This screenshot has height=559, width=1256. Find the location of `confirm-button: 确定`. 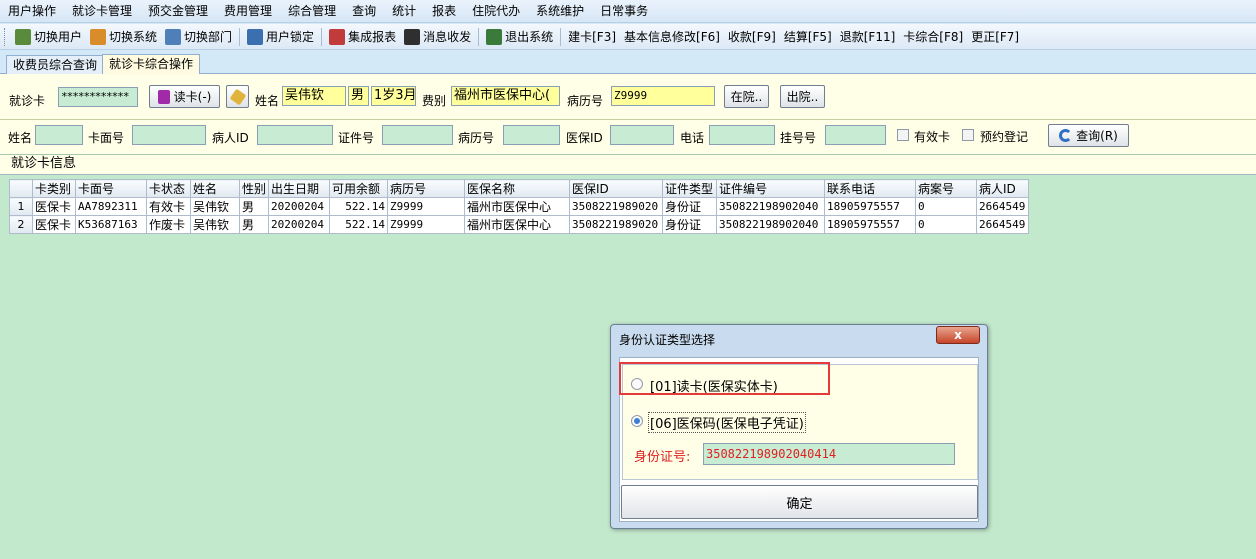

confirm-button: 确定 is located at coordinates (799, 502).